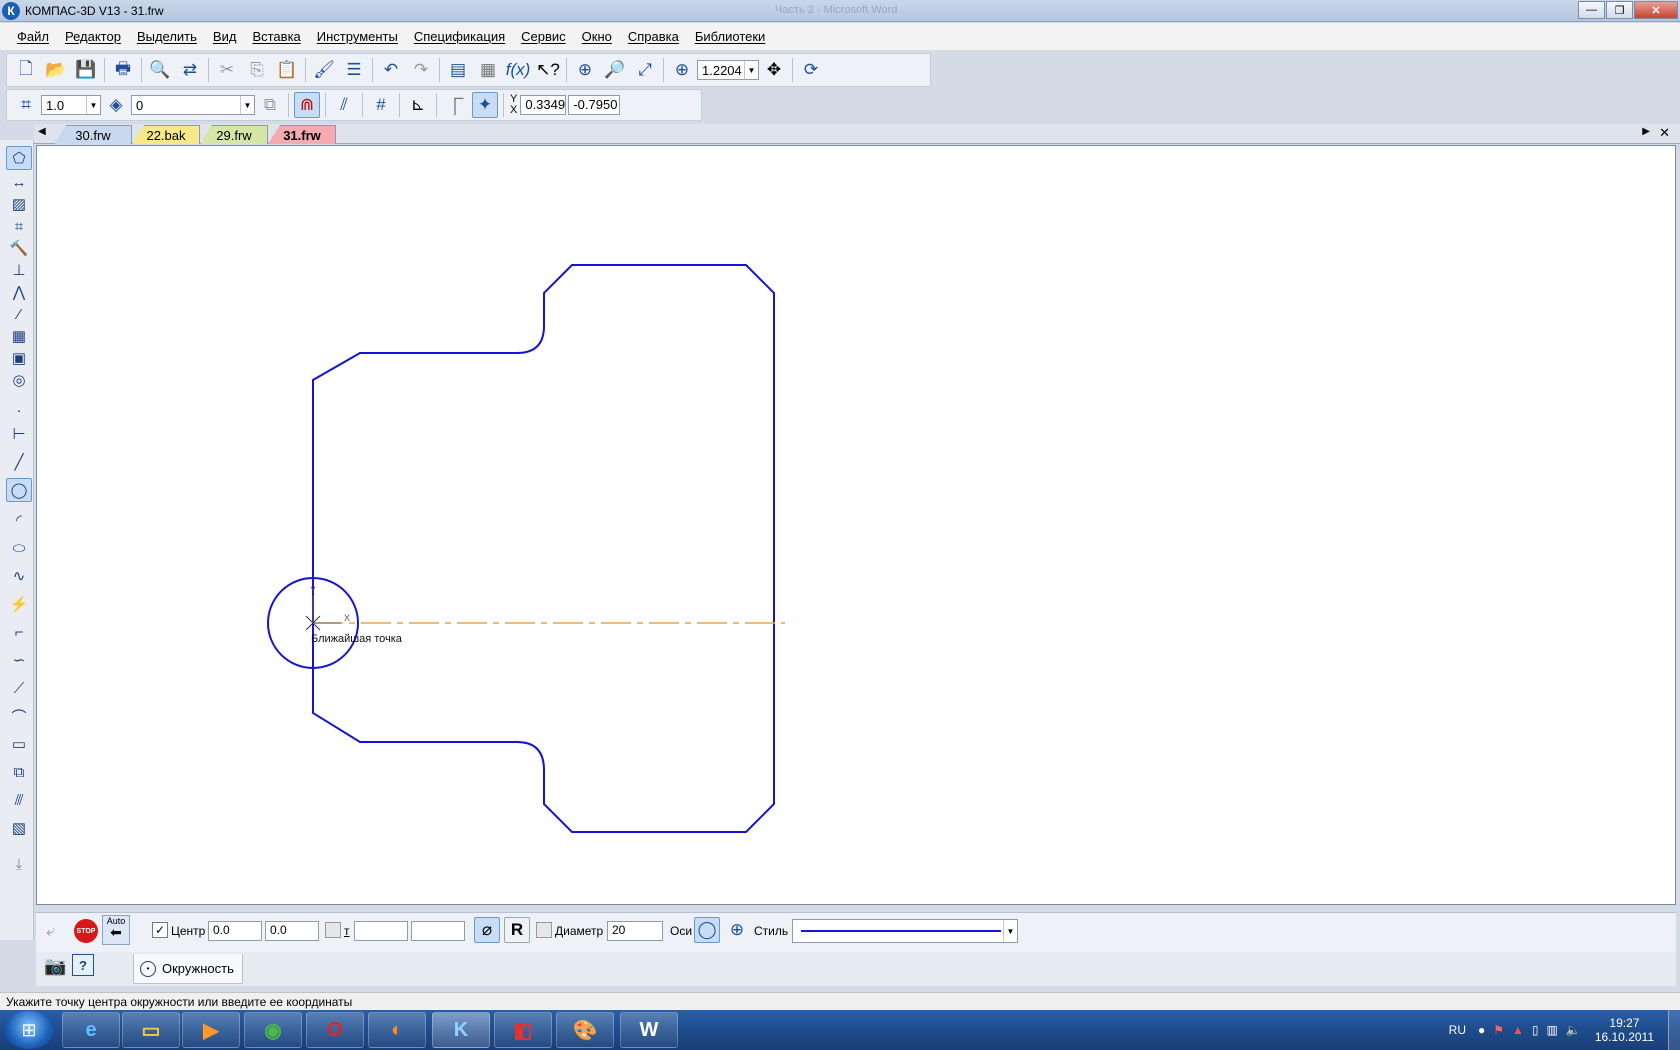 This screenshot has height=1050, width=1680. I want to click on hatch-tool-icon: ▧, so click(19, 828).